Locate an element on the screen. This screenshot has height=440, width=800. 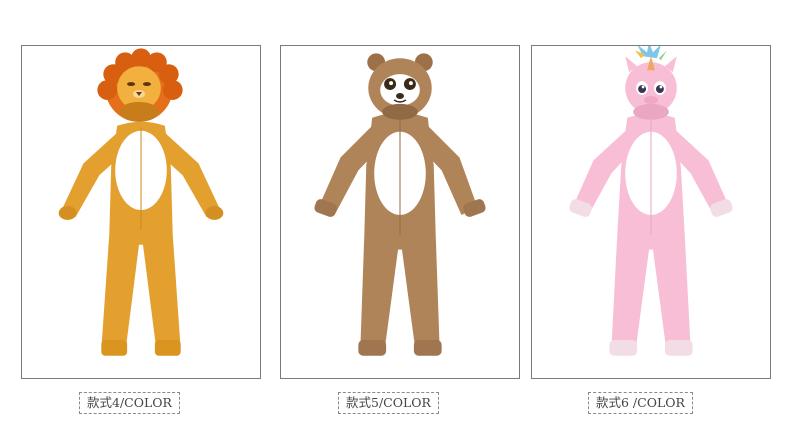
product-label-bear: 款式5/COLOR is located at coordinates (388, 403).